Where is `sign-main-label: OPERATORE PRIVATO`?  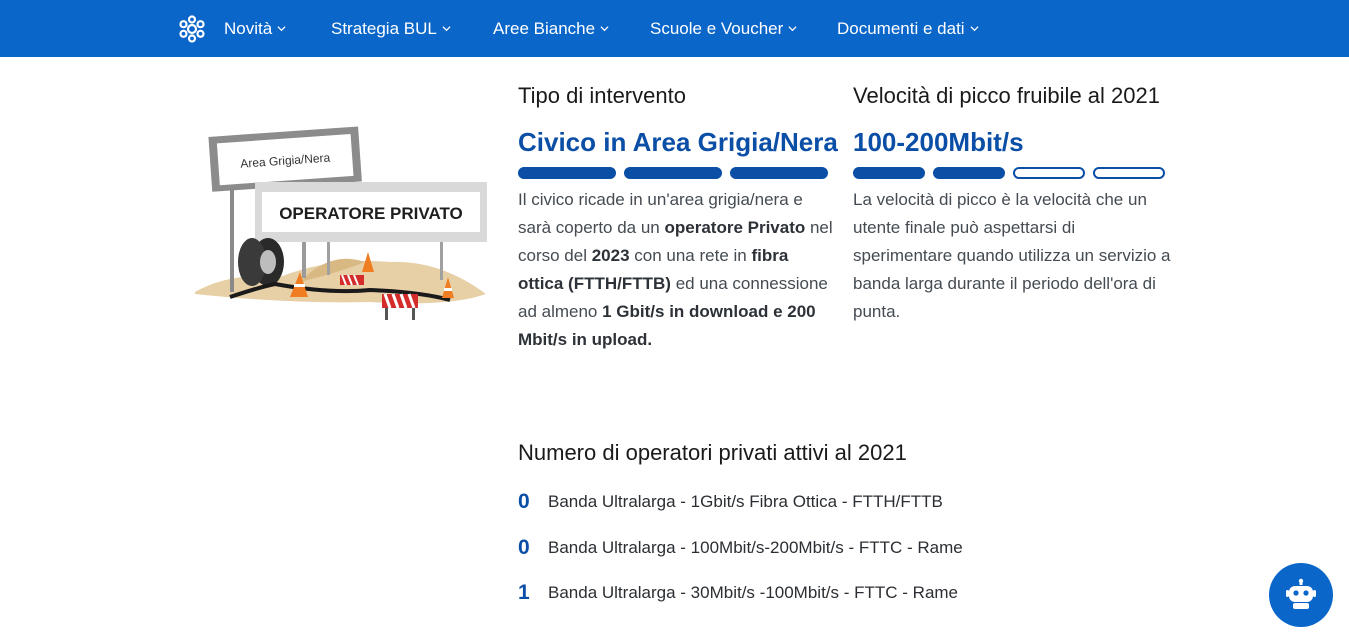 sign-main-label: OPERATORE PRIVATO is located at coordinates (371, 213).